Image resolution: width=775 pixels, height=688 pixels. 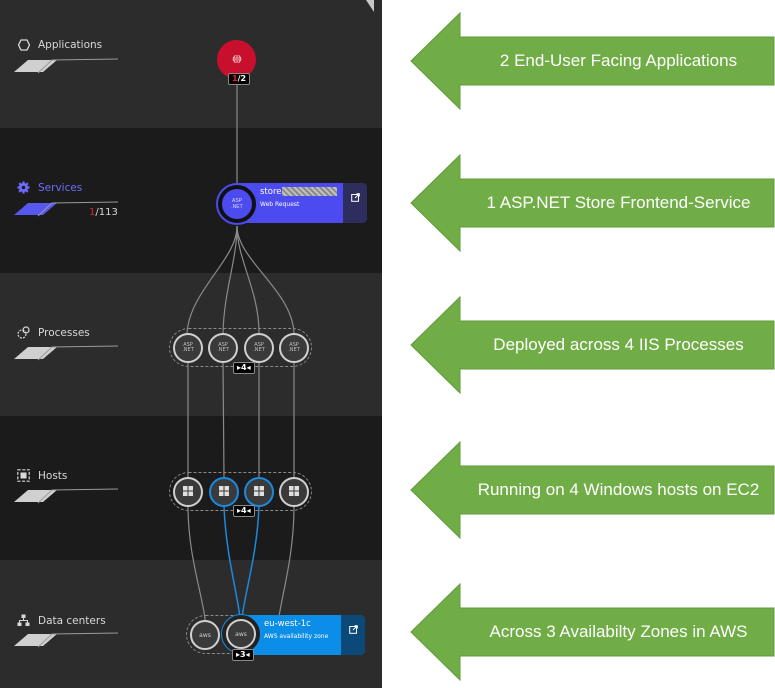 What do you see at coordinates (72, 620) in the screenshot?
I see `layer-label-text: Data centers` at bounding box center [72, 620].